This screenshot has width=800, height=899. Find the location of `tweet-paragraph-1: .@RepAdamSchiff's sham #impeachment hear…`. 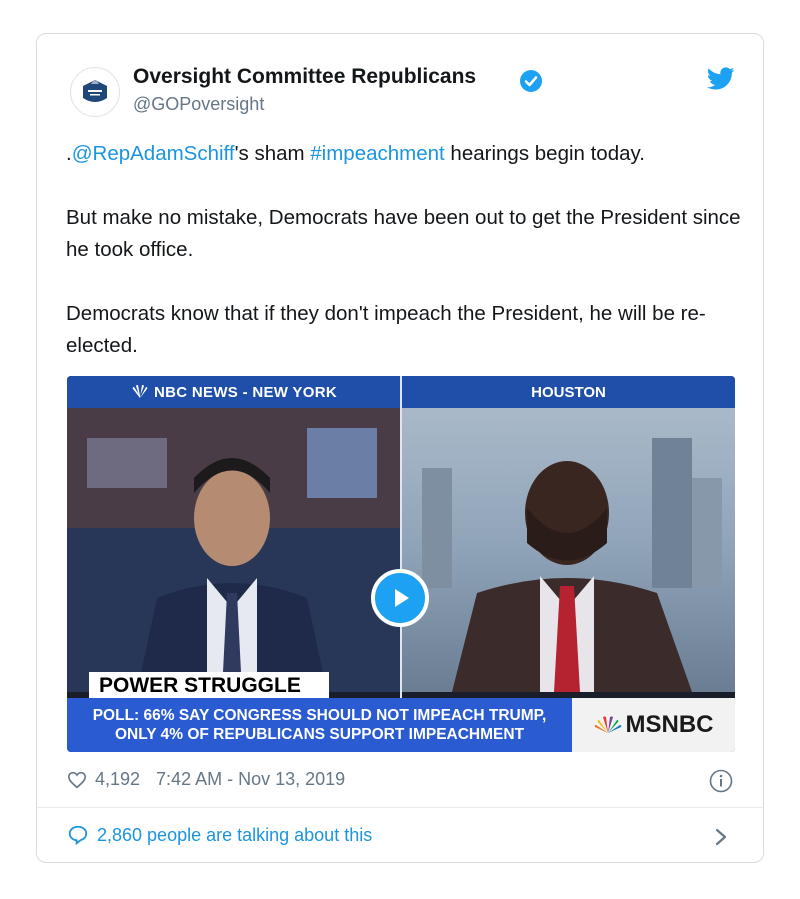

tweet-paragraph-1: .@RepAdamSchiff's sham #impeachment hear… is located at coordinates (406, 154).